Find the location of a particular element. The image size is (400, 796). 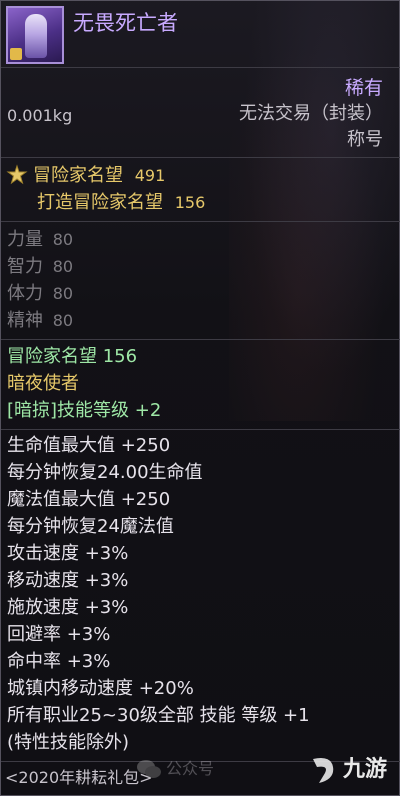

crafted-reputation-value: 156 is located at coordinates (190, 202).